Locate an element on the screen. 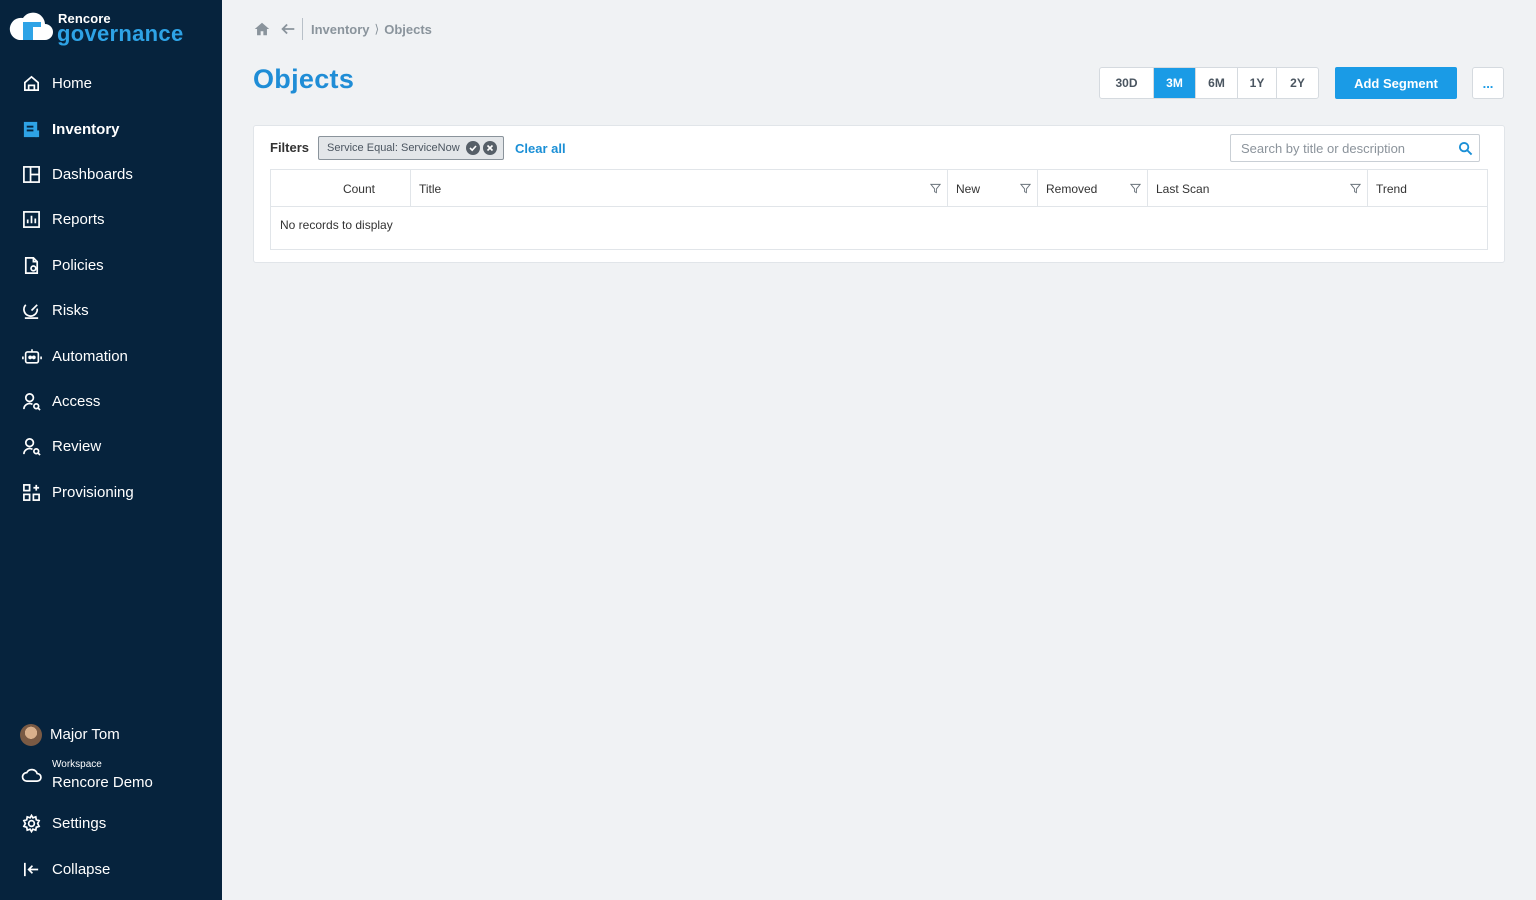  range-3m-button: 3M is located at coordinates (1175, 83).